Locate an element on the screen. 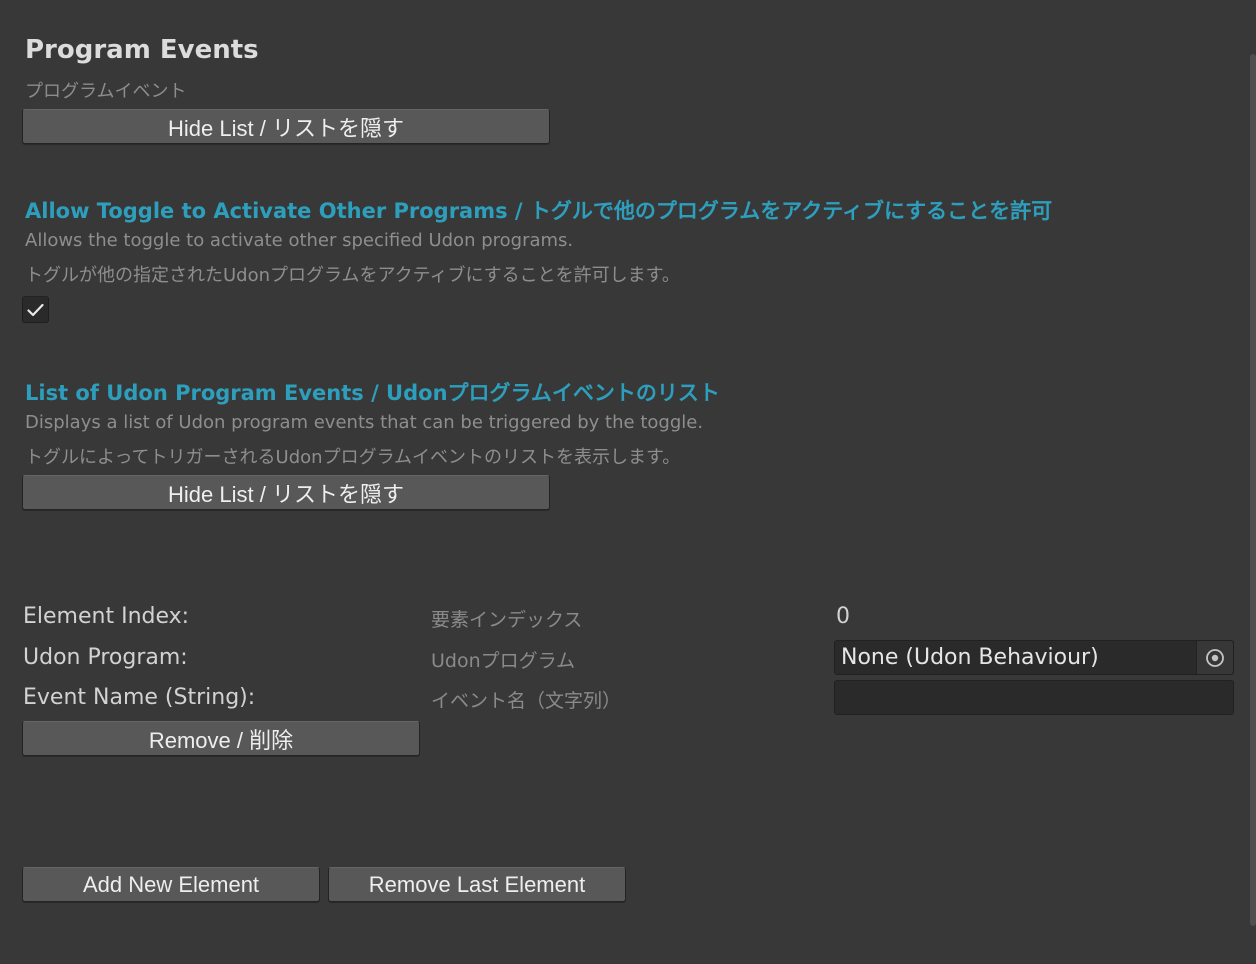 The image size is (1256, 964). events-list-description-jp: トグルによってトリガーされるUdonプログラムイベントのリストを表示します。 is located at coordinates (353, 457).